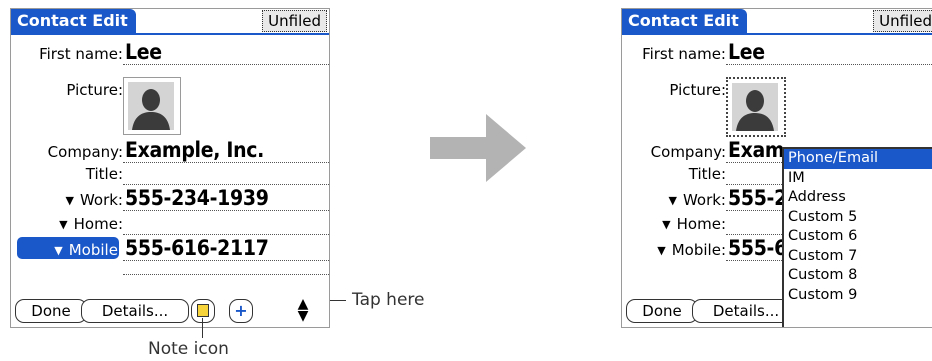 The image size is (932, 361). What do you see at coordinates (858, 218) in the screenshot?
I see `popup-item-custom-5: Custom 5` at bounding box center [858, 218].